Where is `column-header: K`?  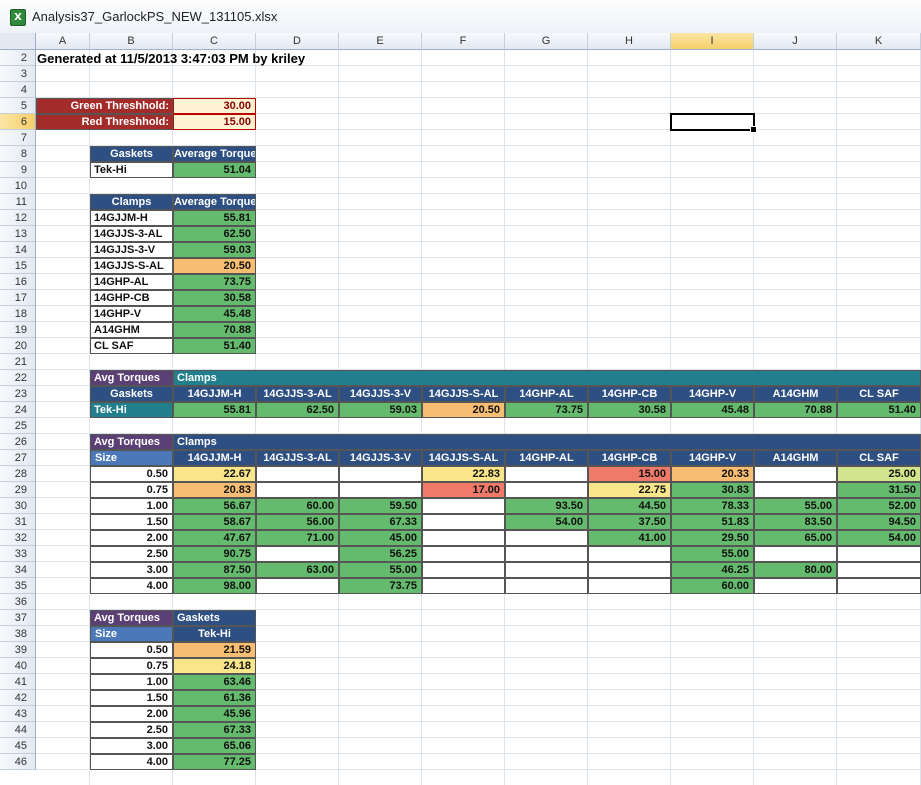
column-header: K is located at coordinates (879, 41).